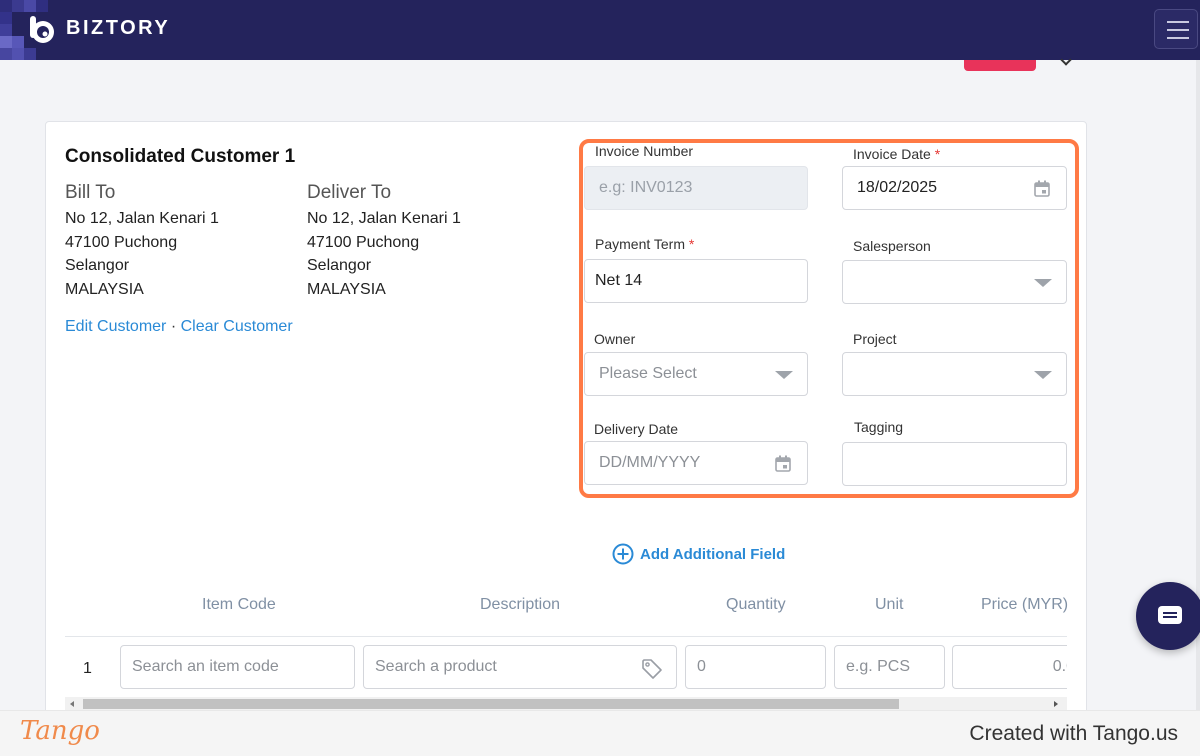 The image size is (1200, 756). I want to click on clear-customer-link: Clear Customer, so click(237, 326).